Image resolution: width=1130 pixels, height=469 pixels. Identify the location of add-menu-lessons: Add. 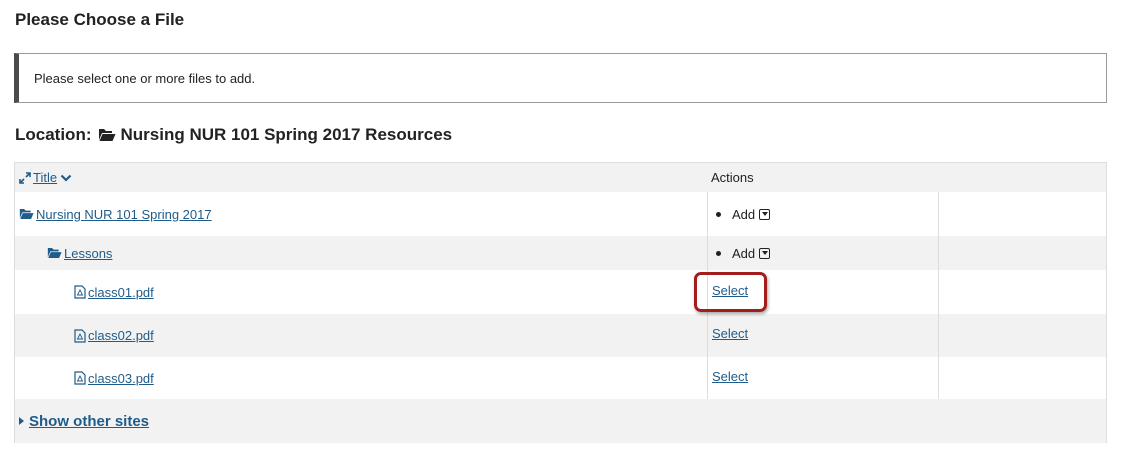
(739, 253).